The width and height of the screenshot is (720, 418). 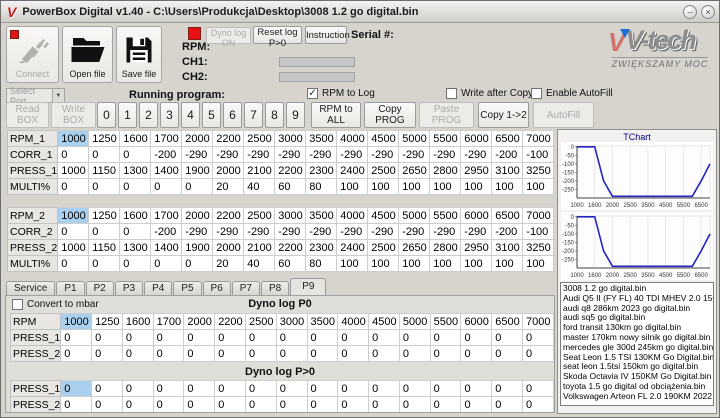 What do you see at coordinates (260, 404) in the screenshot?
I see `cell-PRESS_2-6: 0` at bounding box center [260, 404].